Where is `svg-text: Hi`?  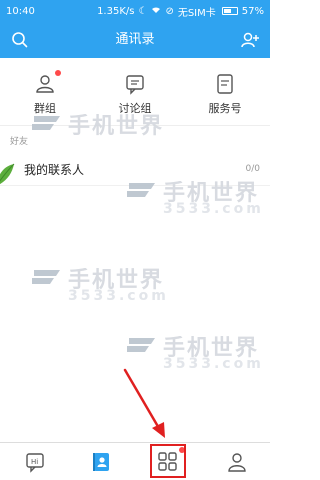 svg-text: Hi is located at coordinates (34, 462).